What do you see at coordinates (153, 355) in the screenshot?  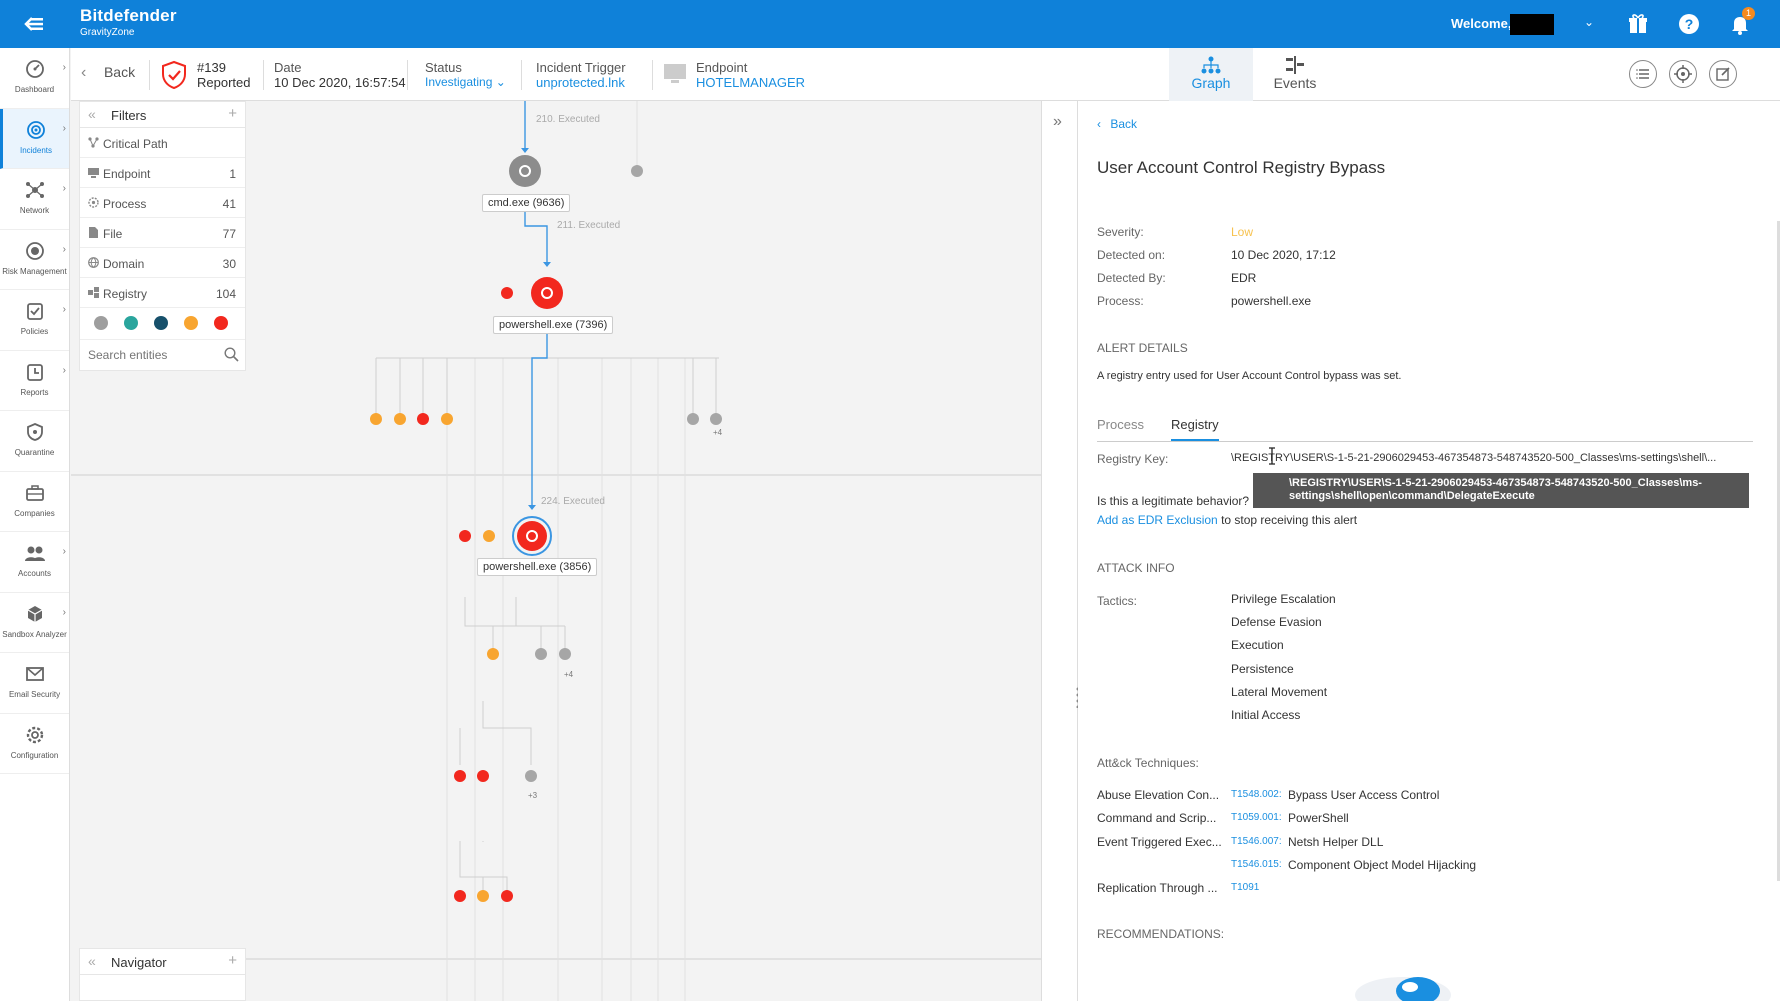 I see `search-input` at bounding box center [153, 355].